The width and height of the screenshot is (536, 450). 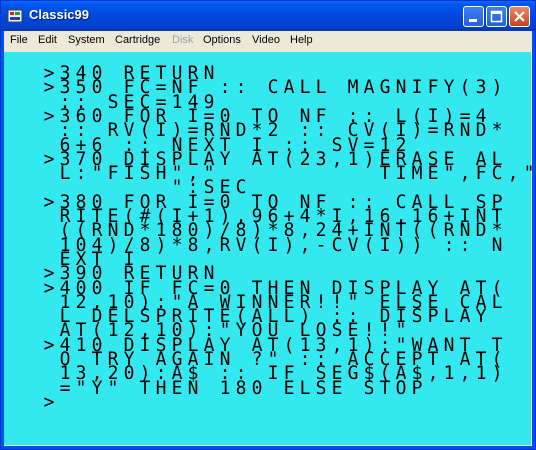 What do you see at coordinates (86, 40) in the screenshot?
I see `menu-system: System` at bounding box center [86, 40].